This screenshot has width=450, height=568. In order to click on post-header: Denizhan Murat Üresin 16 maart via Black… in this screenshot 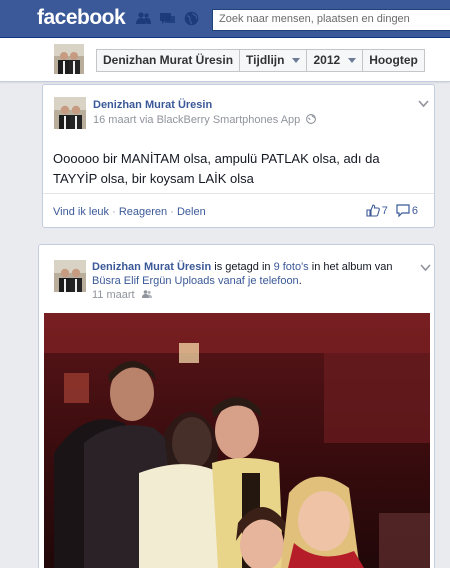, I will do `click(205, 113)`.